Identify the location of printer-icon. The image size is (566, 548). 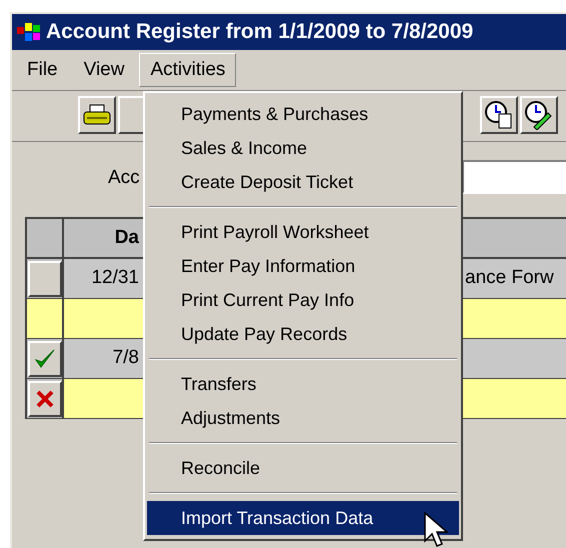
(97, 115).